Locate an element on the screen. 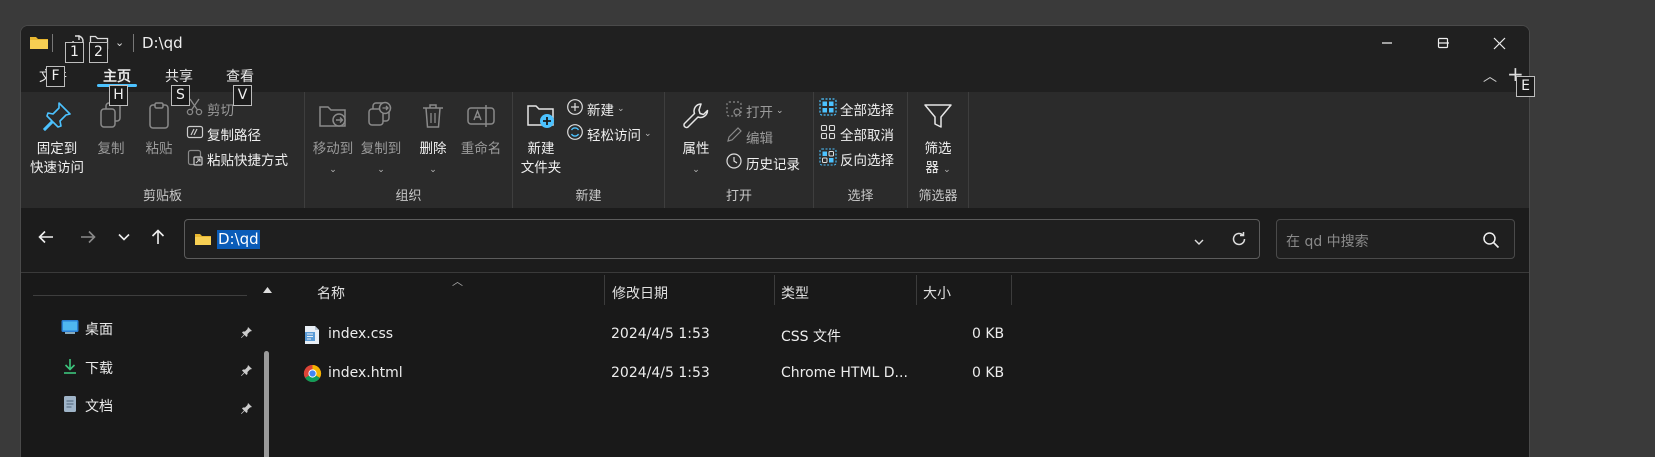 Image resolution: width=1655 pixels, height=457 pixels. copy-to-label: 复制到 is located at coordinates (381, 149).